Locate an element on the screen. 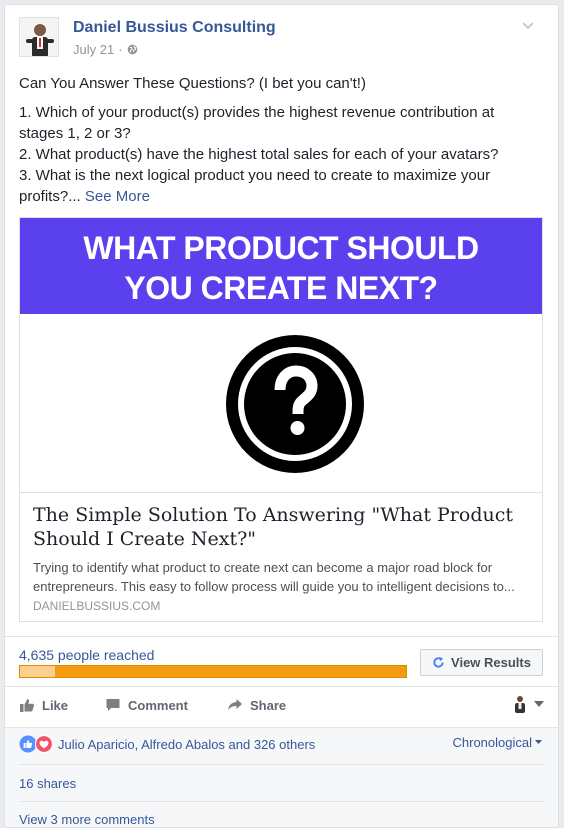 Image resolution: width=564 pixels, height=828 pixels. love-reaction-icon is located at coordinates (43, 744).